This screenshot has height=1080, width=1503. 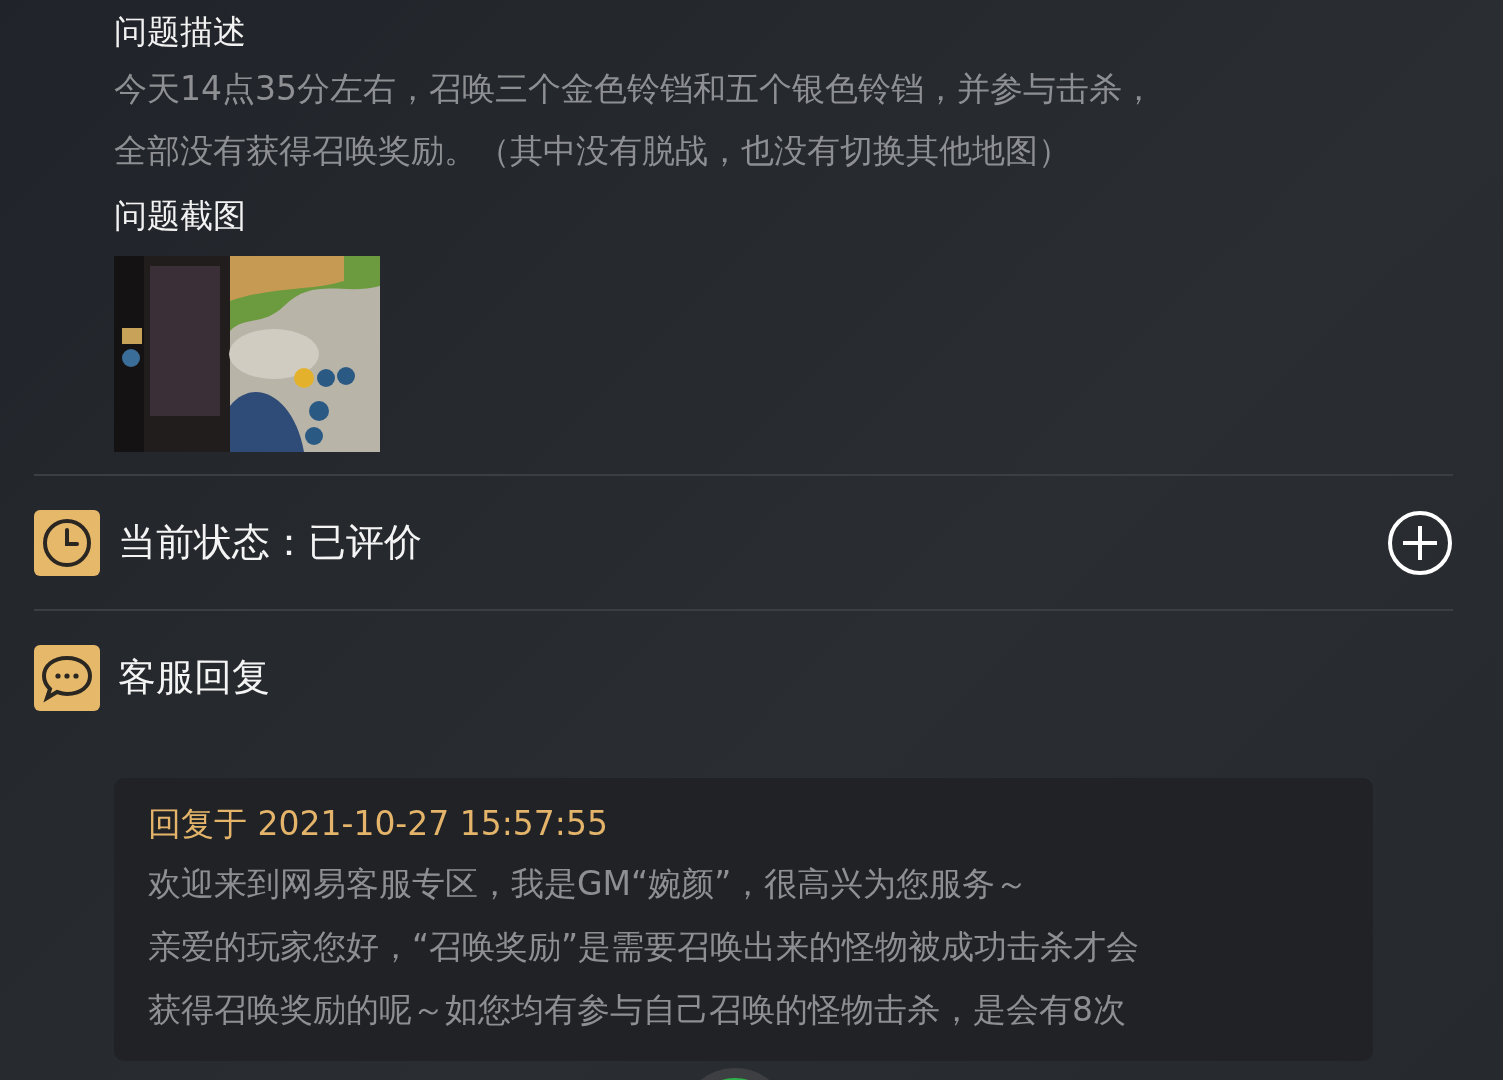 What do you see at coordinates (644, 947) in the screenshot?
I see `reply-line: 亲爱的玩家您好，“召唤奖励”是需要召唤出来的怪物被成功击杀才会` at bounding box center [644, 947].